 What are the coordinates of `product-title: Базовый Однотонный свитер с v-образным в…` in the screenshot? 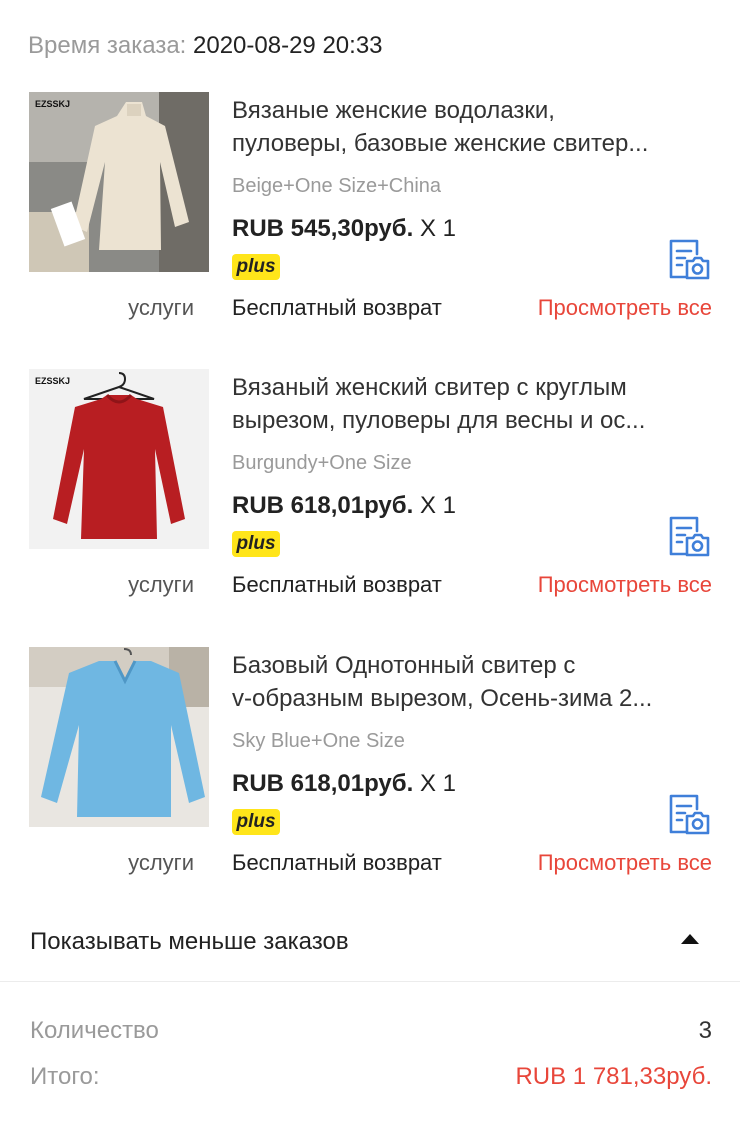 It's located at (477, 682).